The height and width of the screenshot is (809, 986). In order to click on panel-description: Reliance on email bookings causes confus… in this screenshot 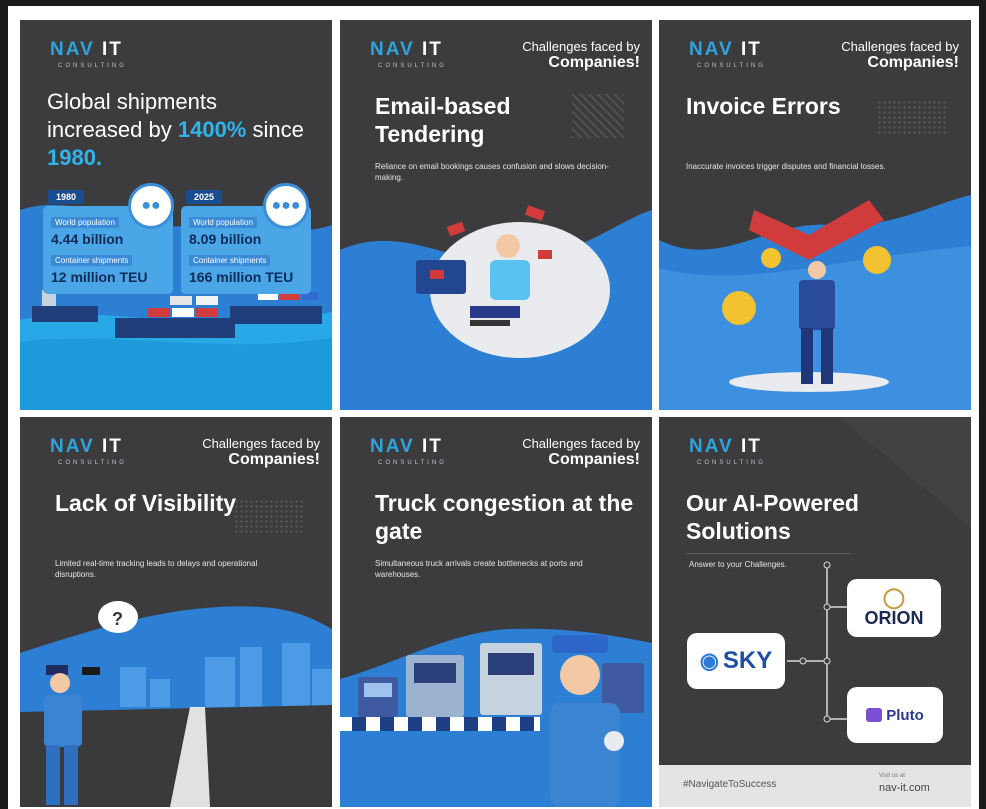, I will do `click(492, 172)`.